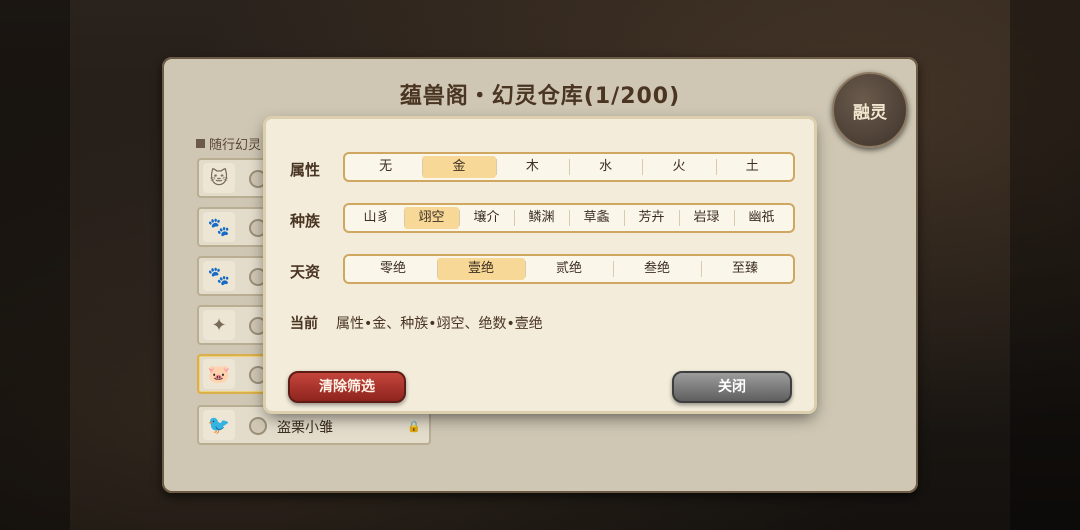 Image resolution: width=1080 pixels, height=530 pixels. Describe the element at coordinates (235, 145) in the screenshot. I see `follow-label-text: 随行幻灵` at that location.